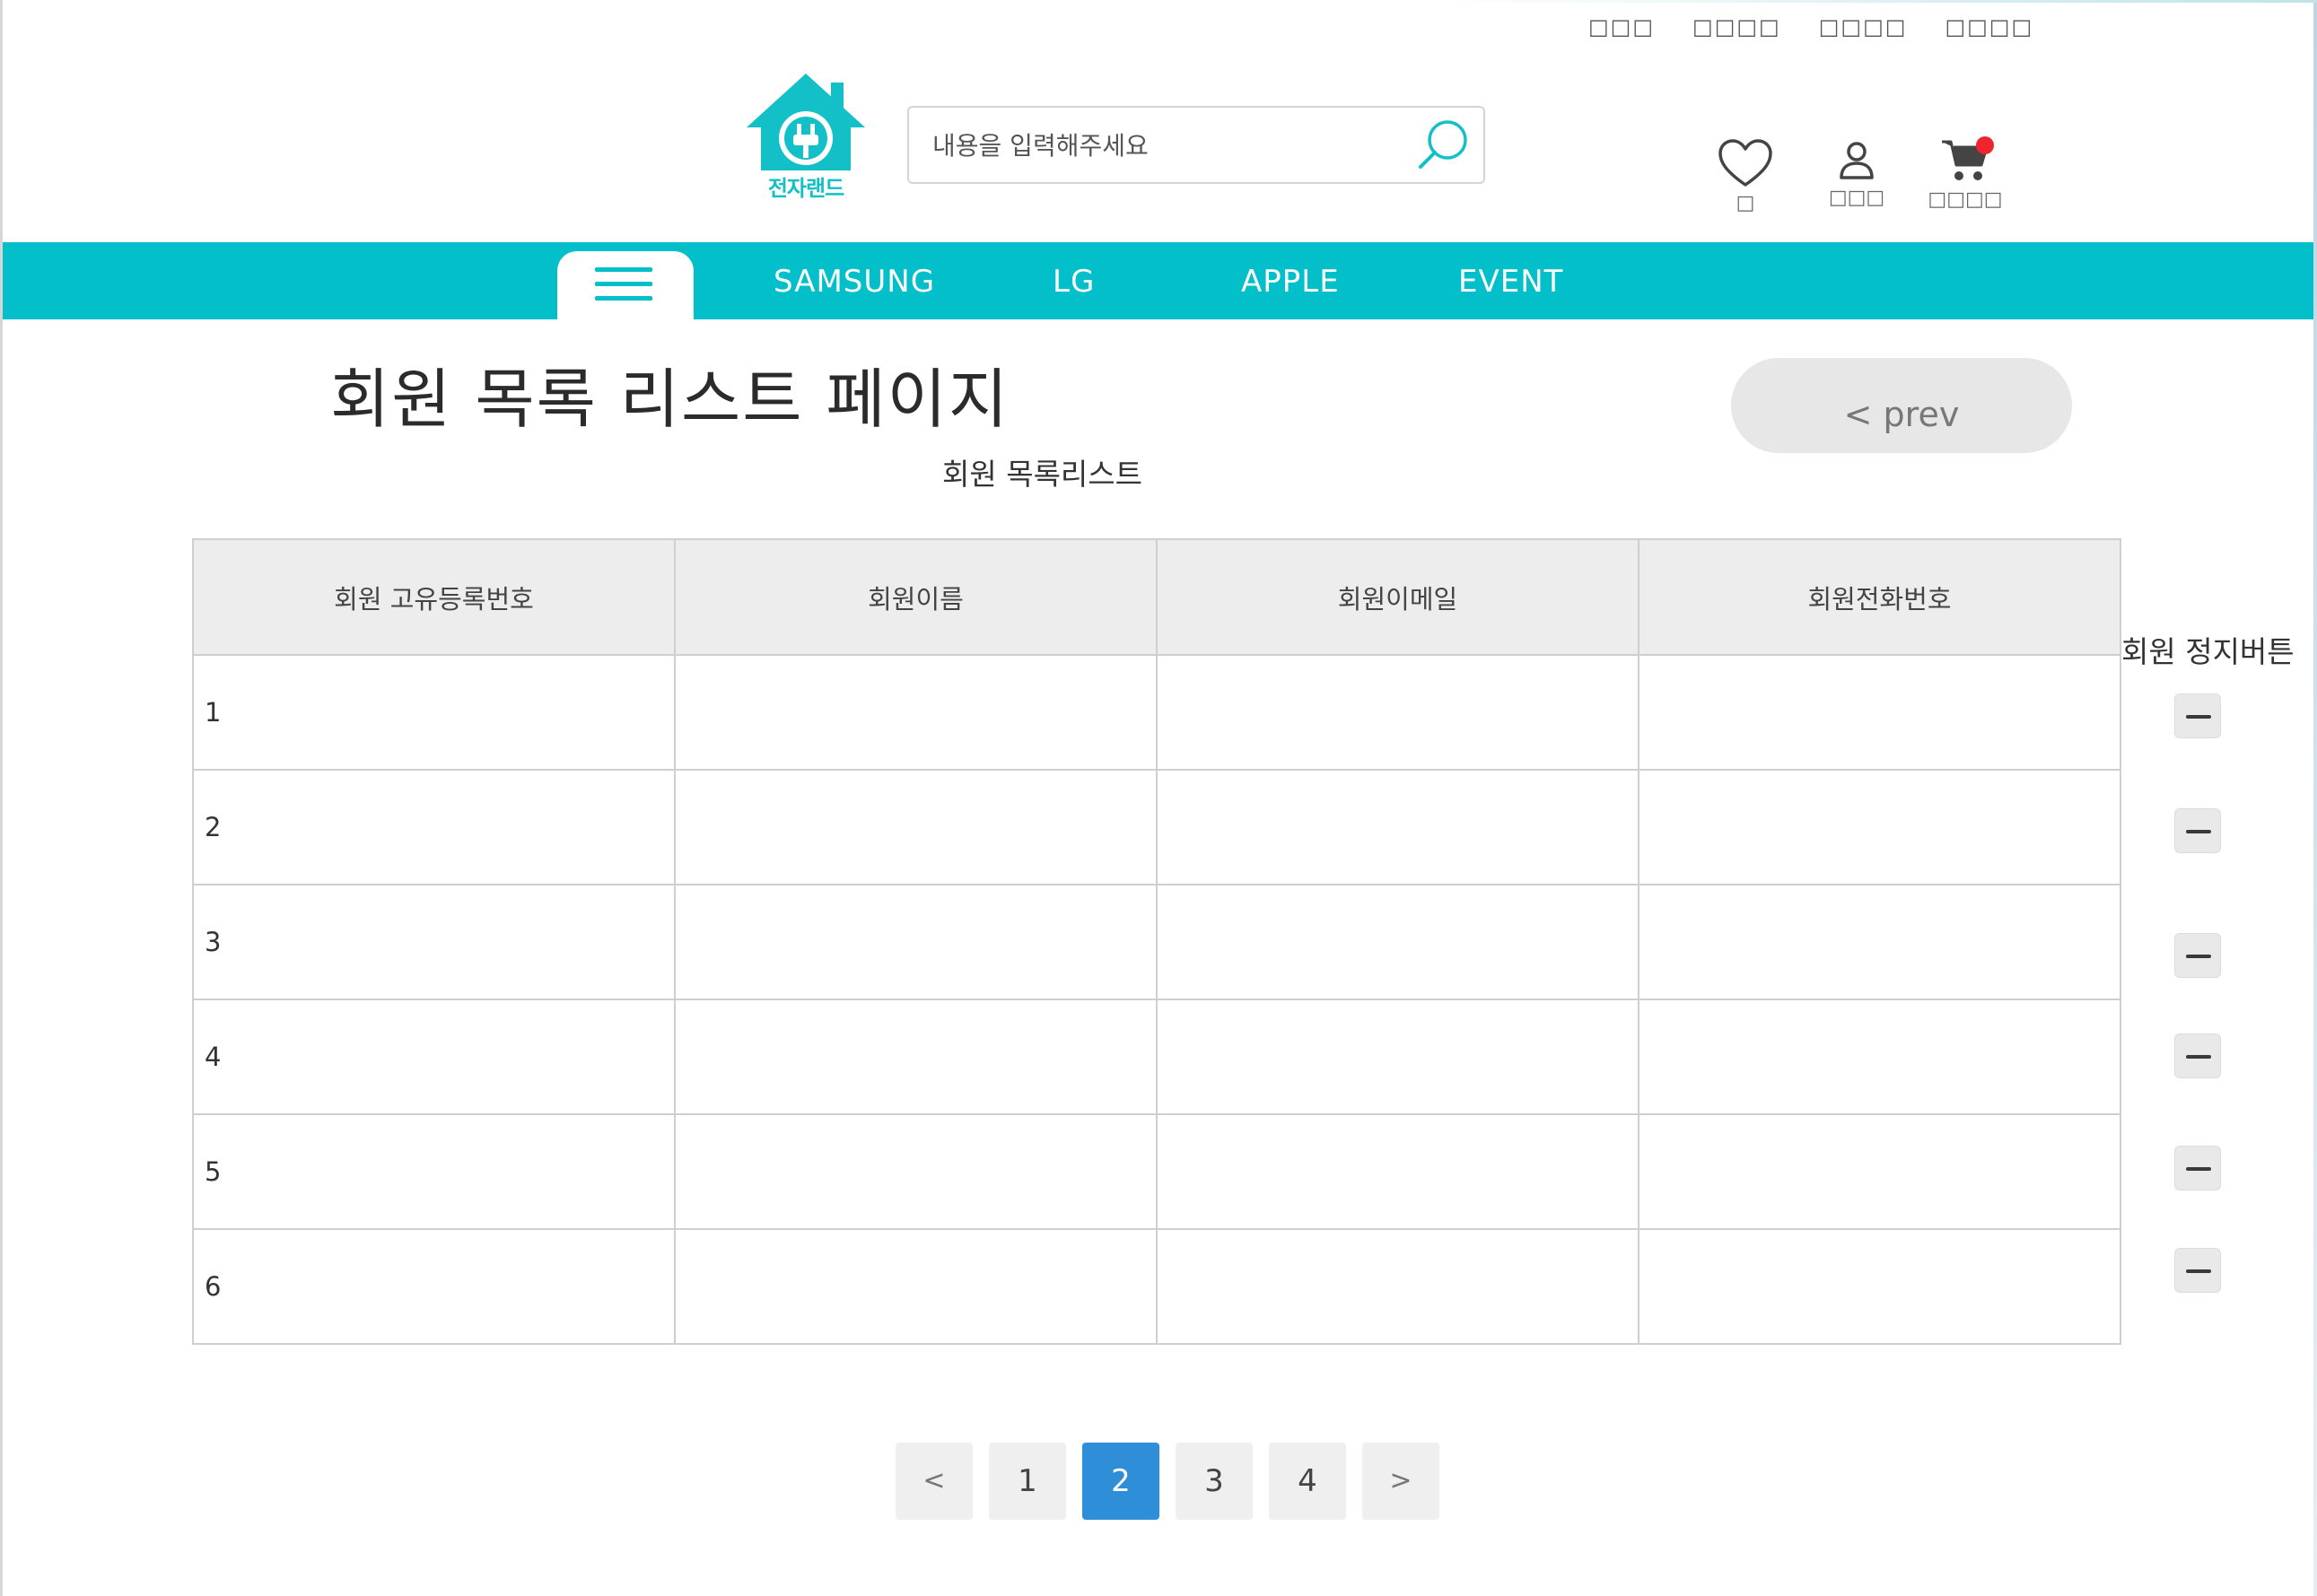 This screenshot has height=1596, width=2317. Describe the element at coordinates (1621, 26) in the screenshot. I see `util-link-1: □□□` at that location.